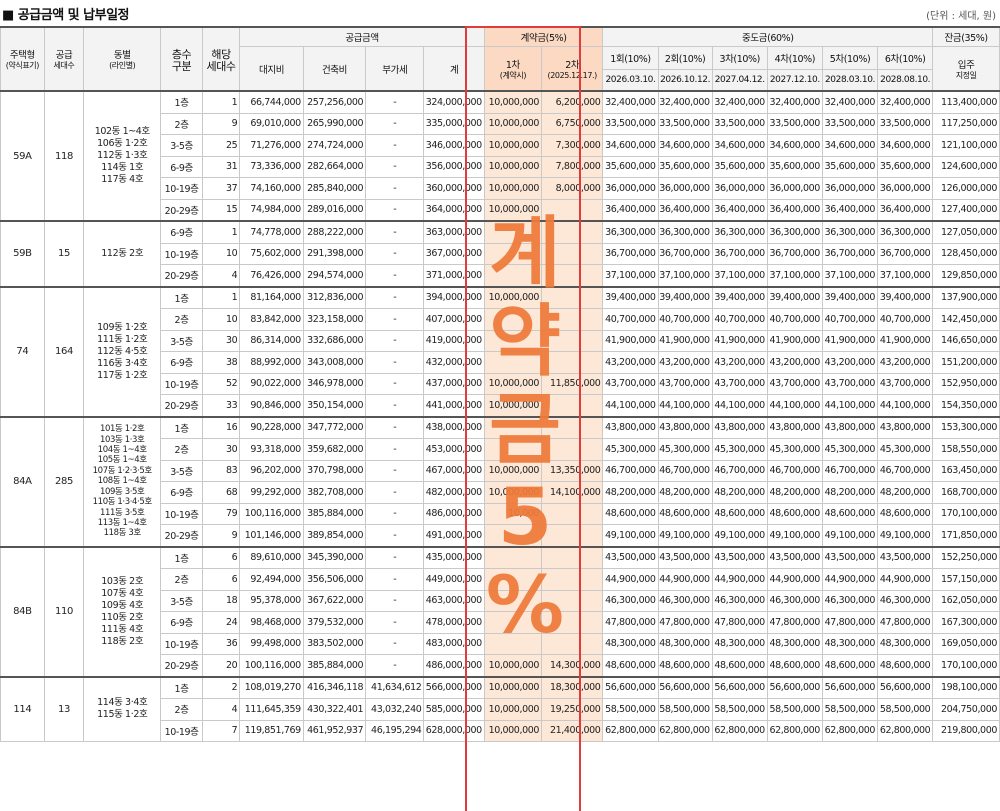  Describe the element at coordinates (454, 253) in the screenshot. I see `cell-total: 367,000,000` at that location.